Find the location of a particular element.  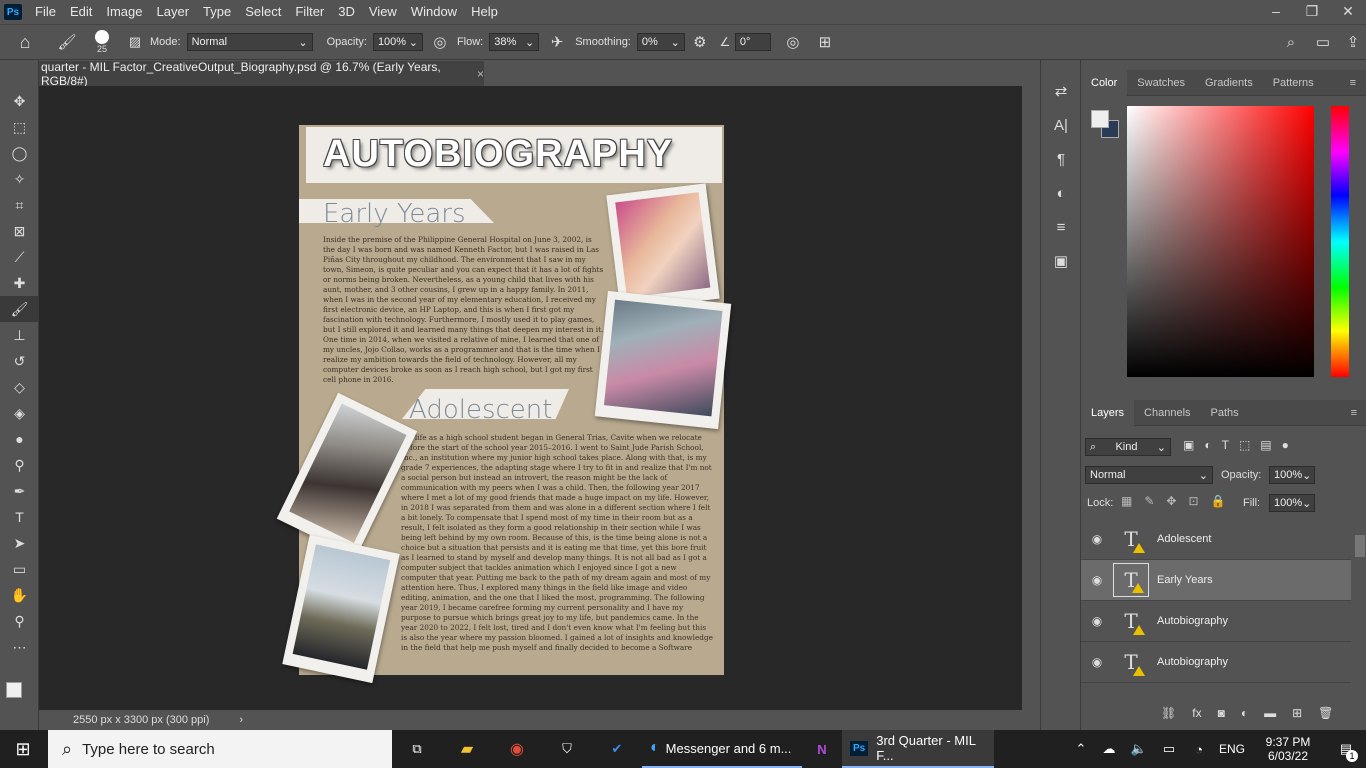

onedrive-icon: ☁ is located at coordinates (1109, 749).